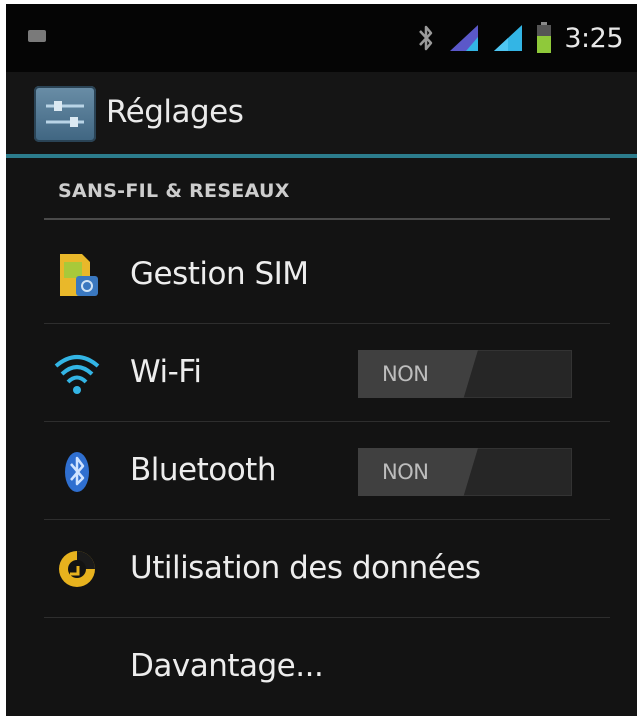 The image size is (643, 720). What do you see at coordinates (65, 114) in the screenshot?
I see `settings-app-icon` at bounding box center [65, 114].